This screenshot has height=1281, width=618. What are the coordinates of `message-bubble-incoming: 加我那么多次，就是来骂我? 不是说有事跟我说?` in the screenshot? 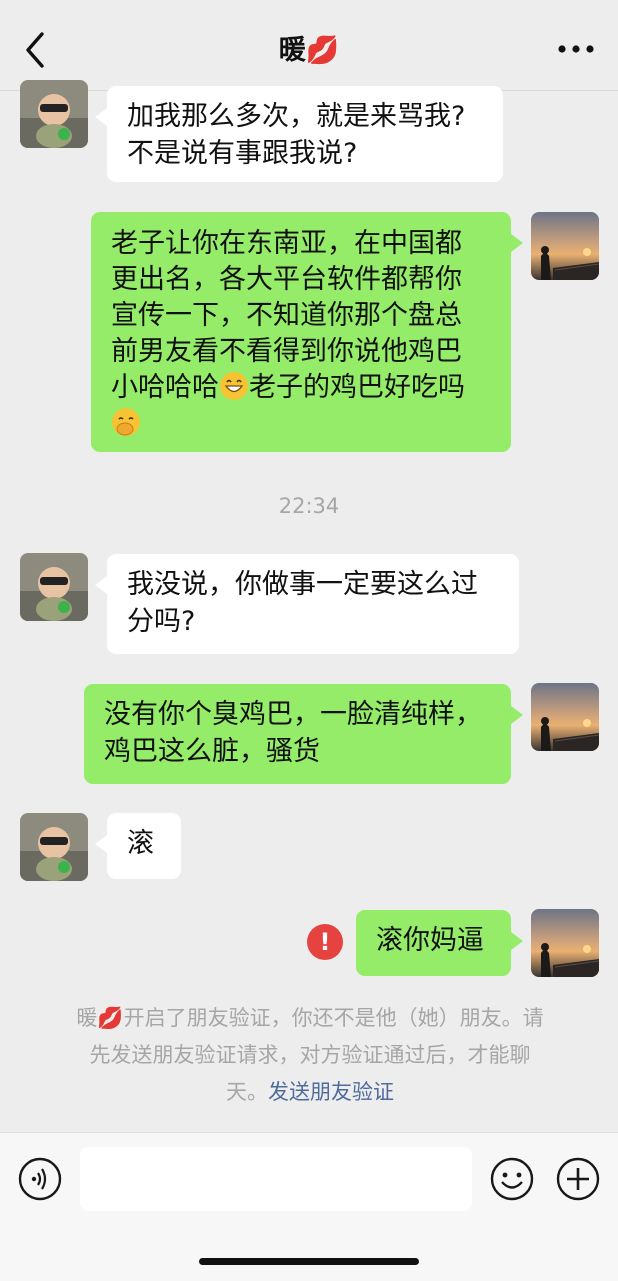 It's located at (299, 134).